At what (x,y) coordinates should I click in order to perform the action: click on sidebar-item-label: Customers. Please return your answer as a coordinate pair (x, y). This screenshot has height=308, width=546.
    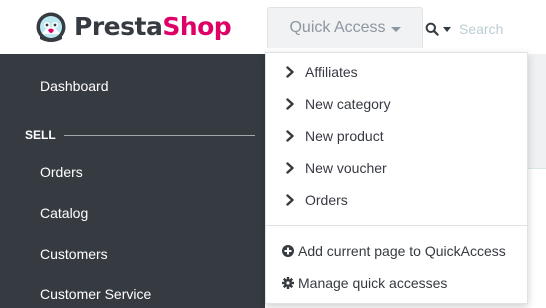
    Looking at the image, I should click on (74, 254).